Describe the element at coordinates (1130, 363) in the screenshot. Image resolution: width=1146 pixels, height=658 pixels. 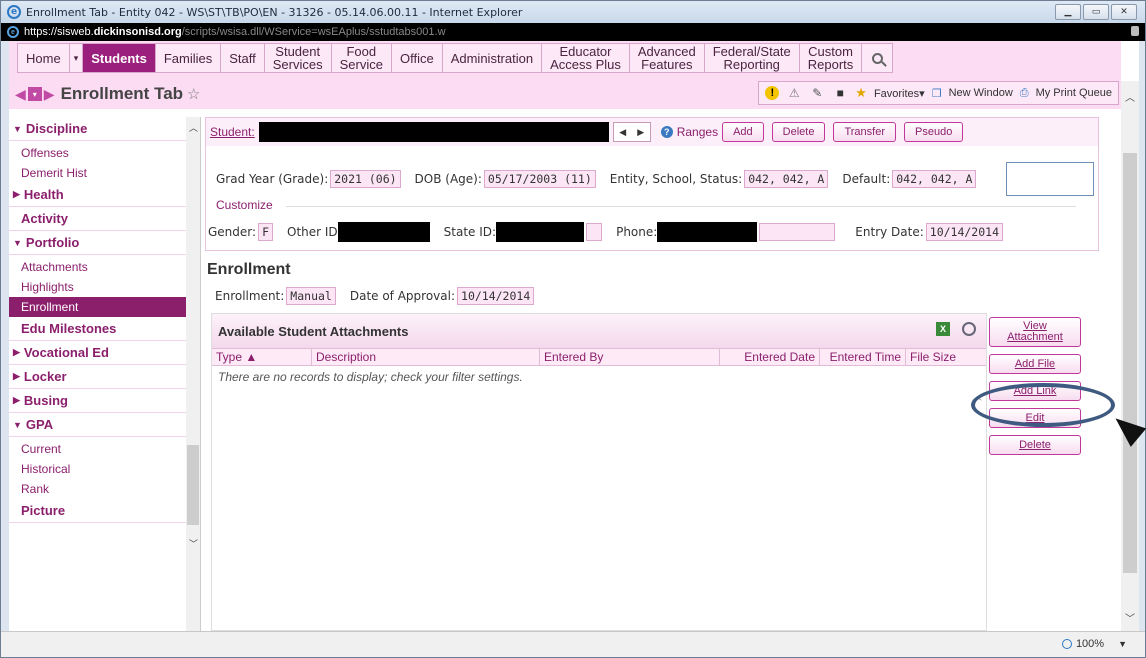
I see `scrollbar-thumb` at that location.